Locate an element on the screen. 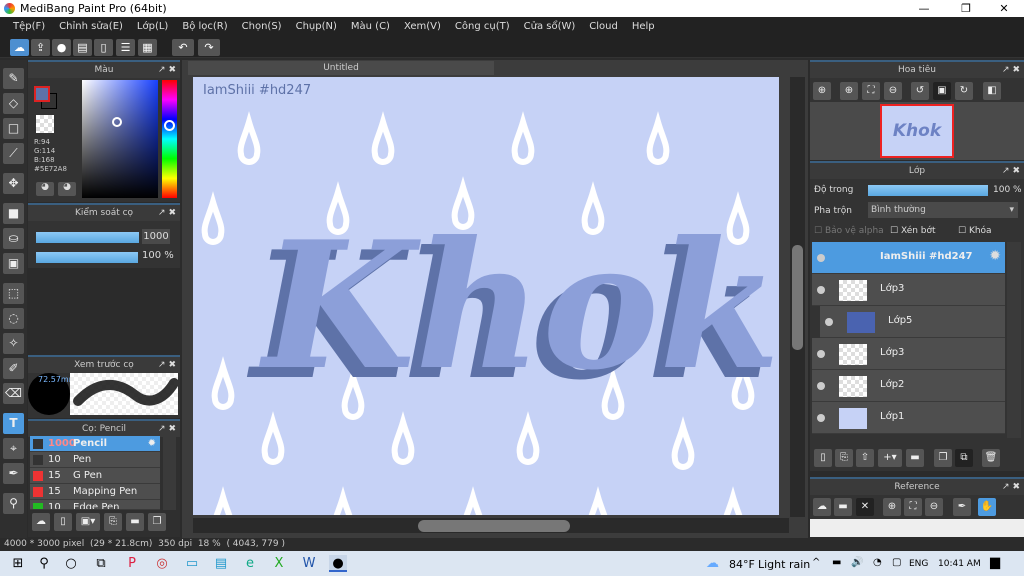  hand-icon: ✋ is located at coordinates (987, 507).